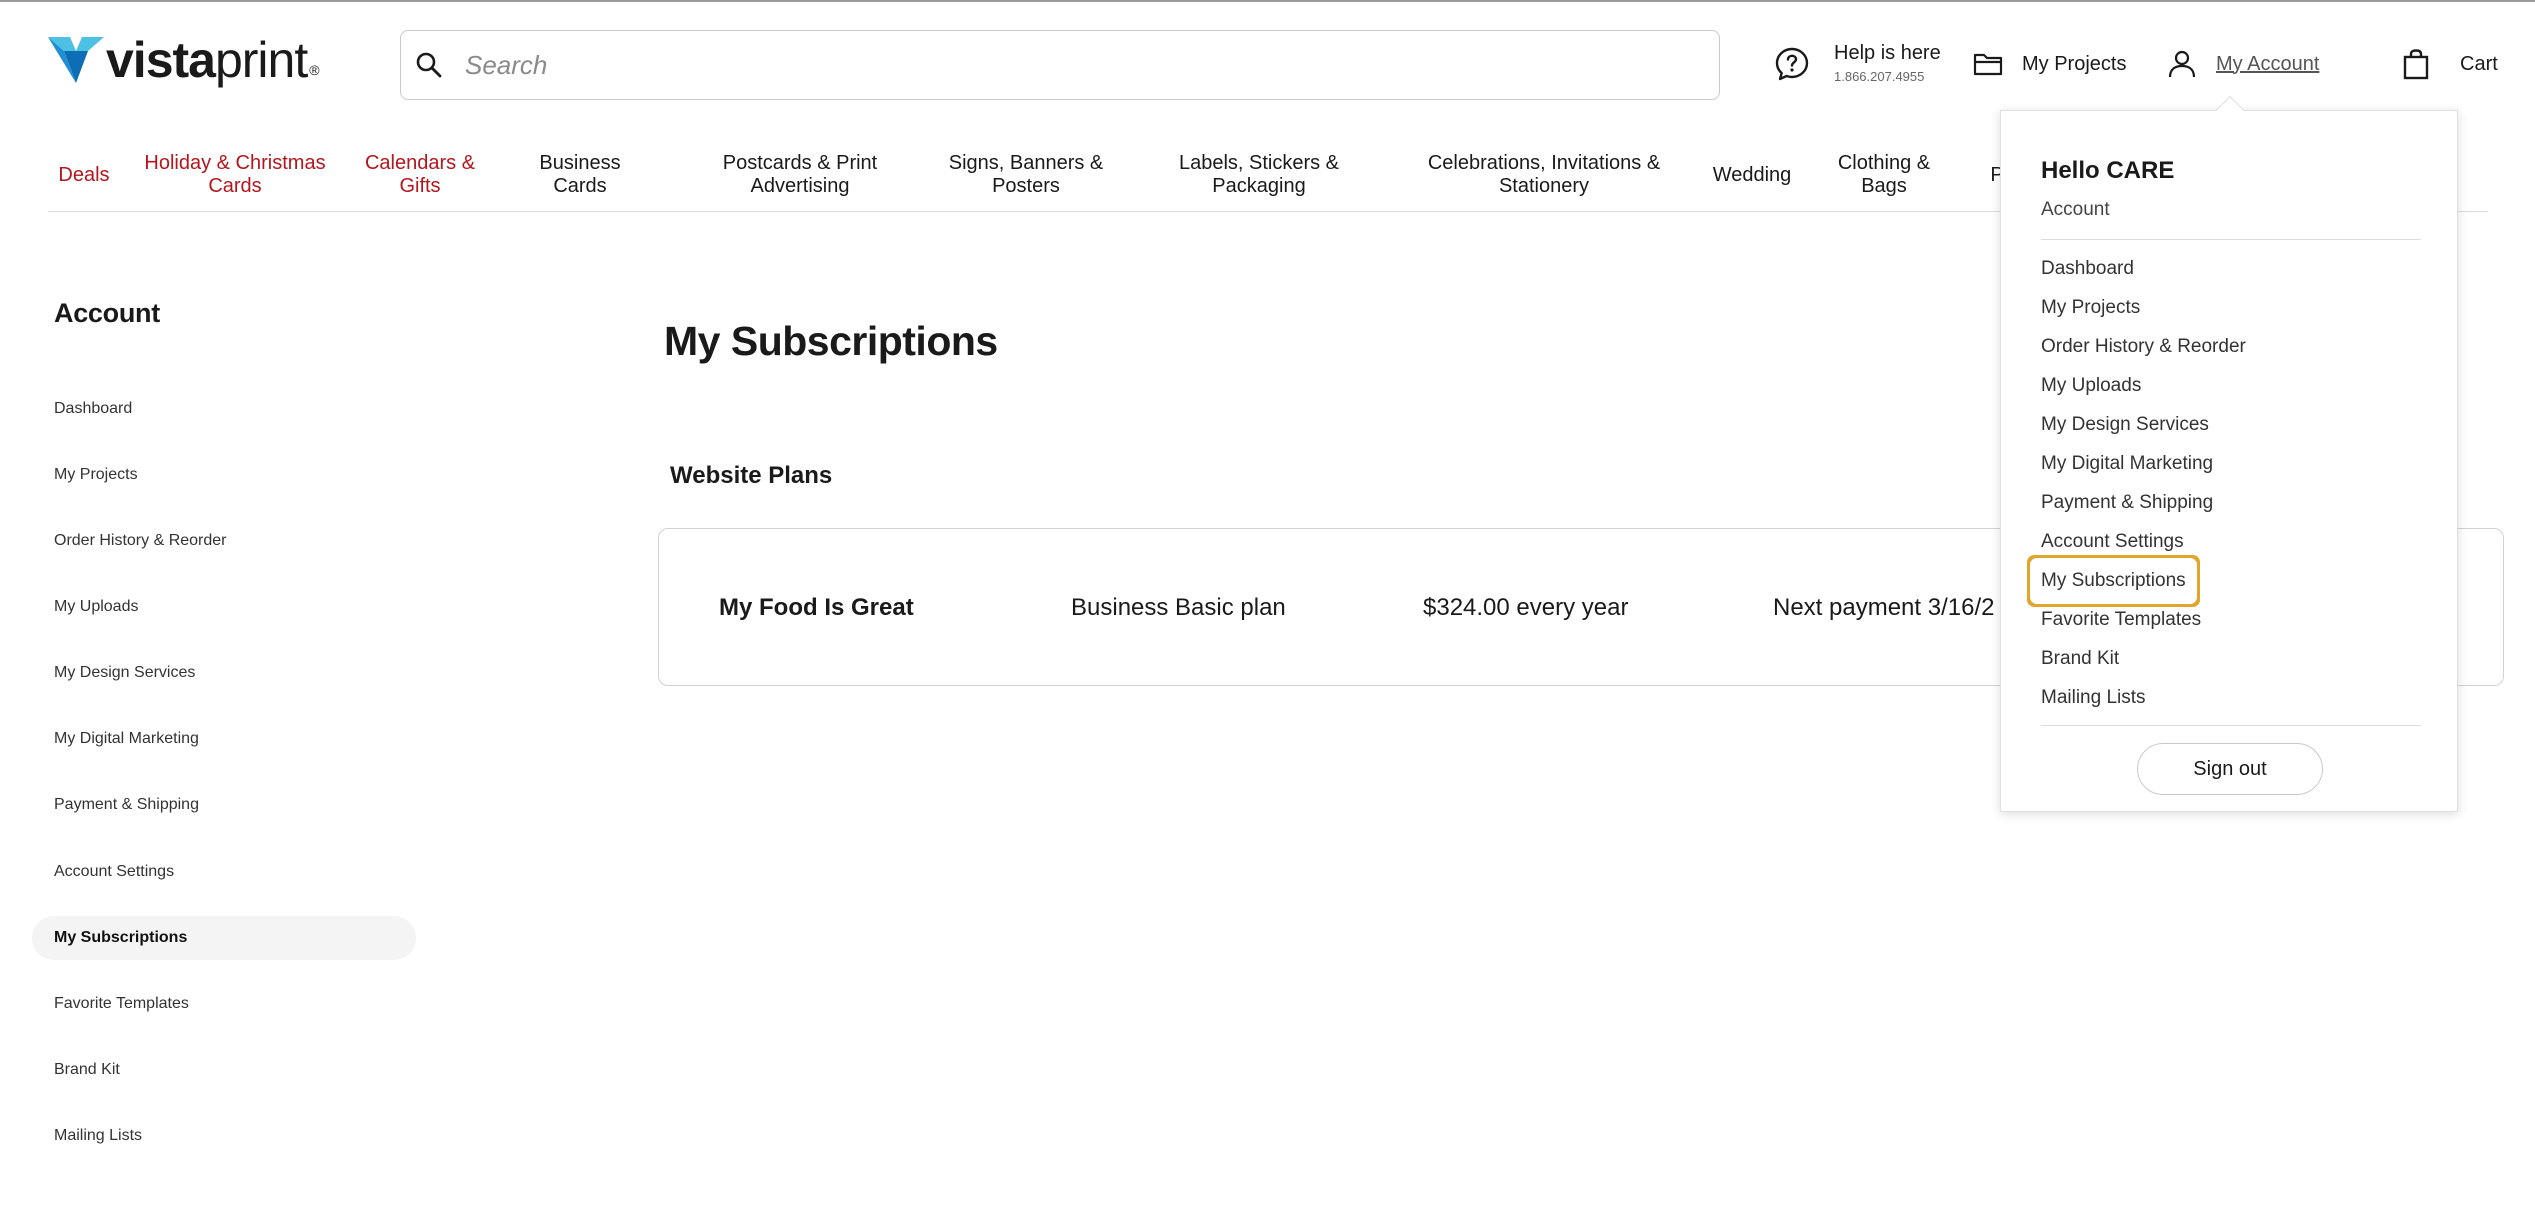  What do you see at coordinates (1887, 53) in the screenshot?
I see `help-title: Help is here` at bounding box center [1887, 53].